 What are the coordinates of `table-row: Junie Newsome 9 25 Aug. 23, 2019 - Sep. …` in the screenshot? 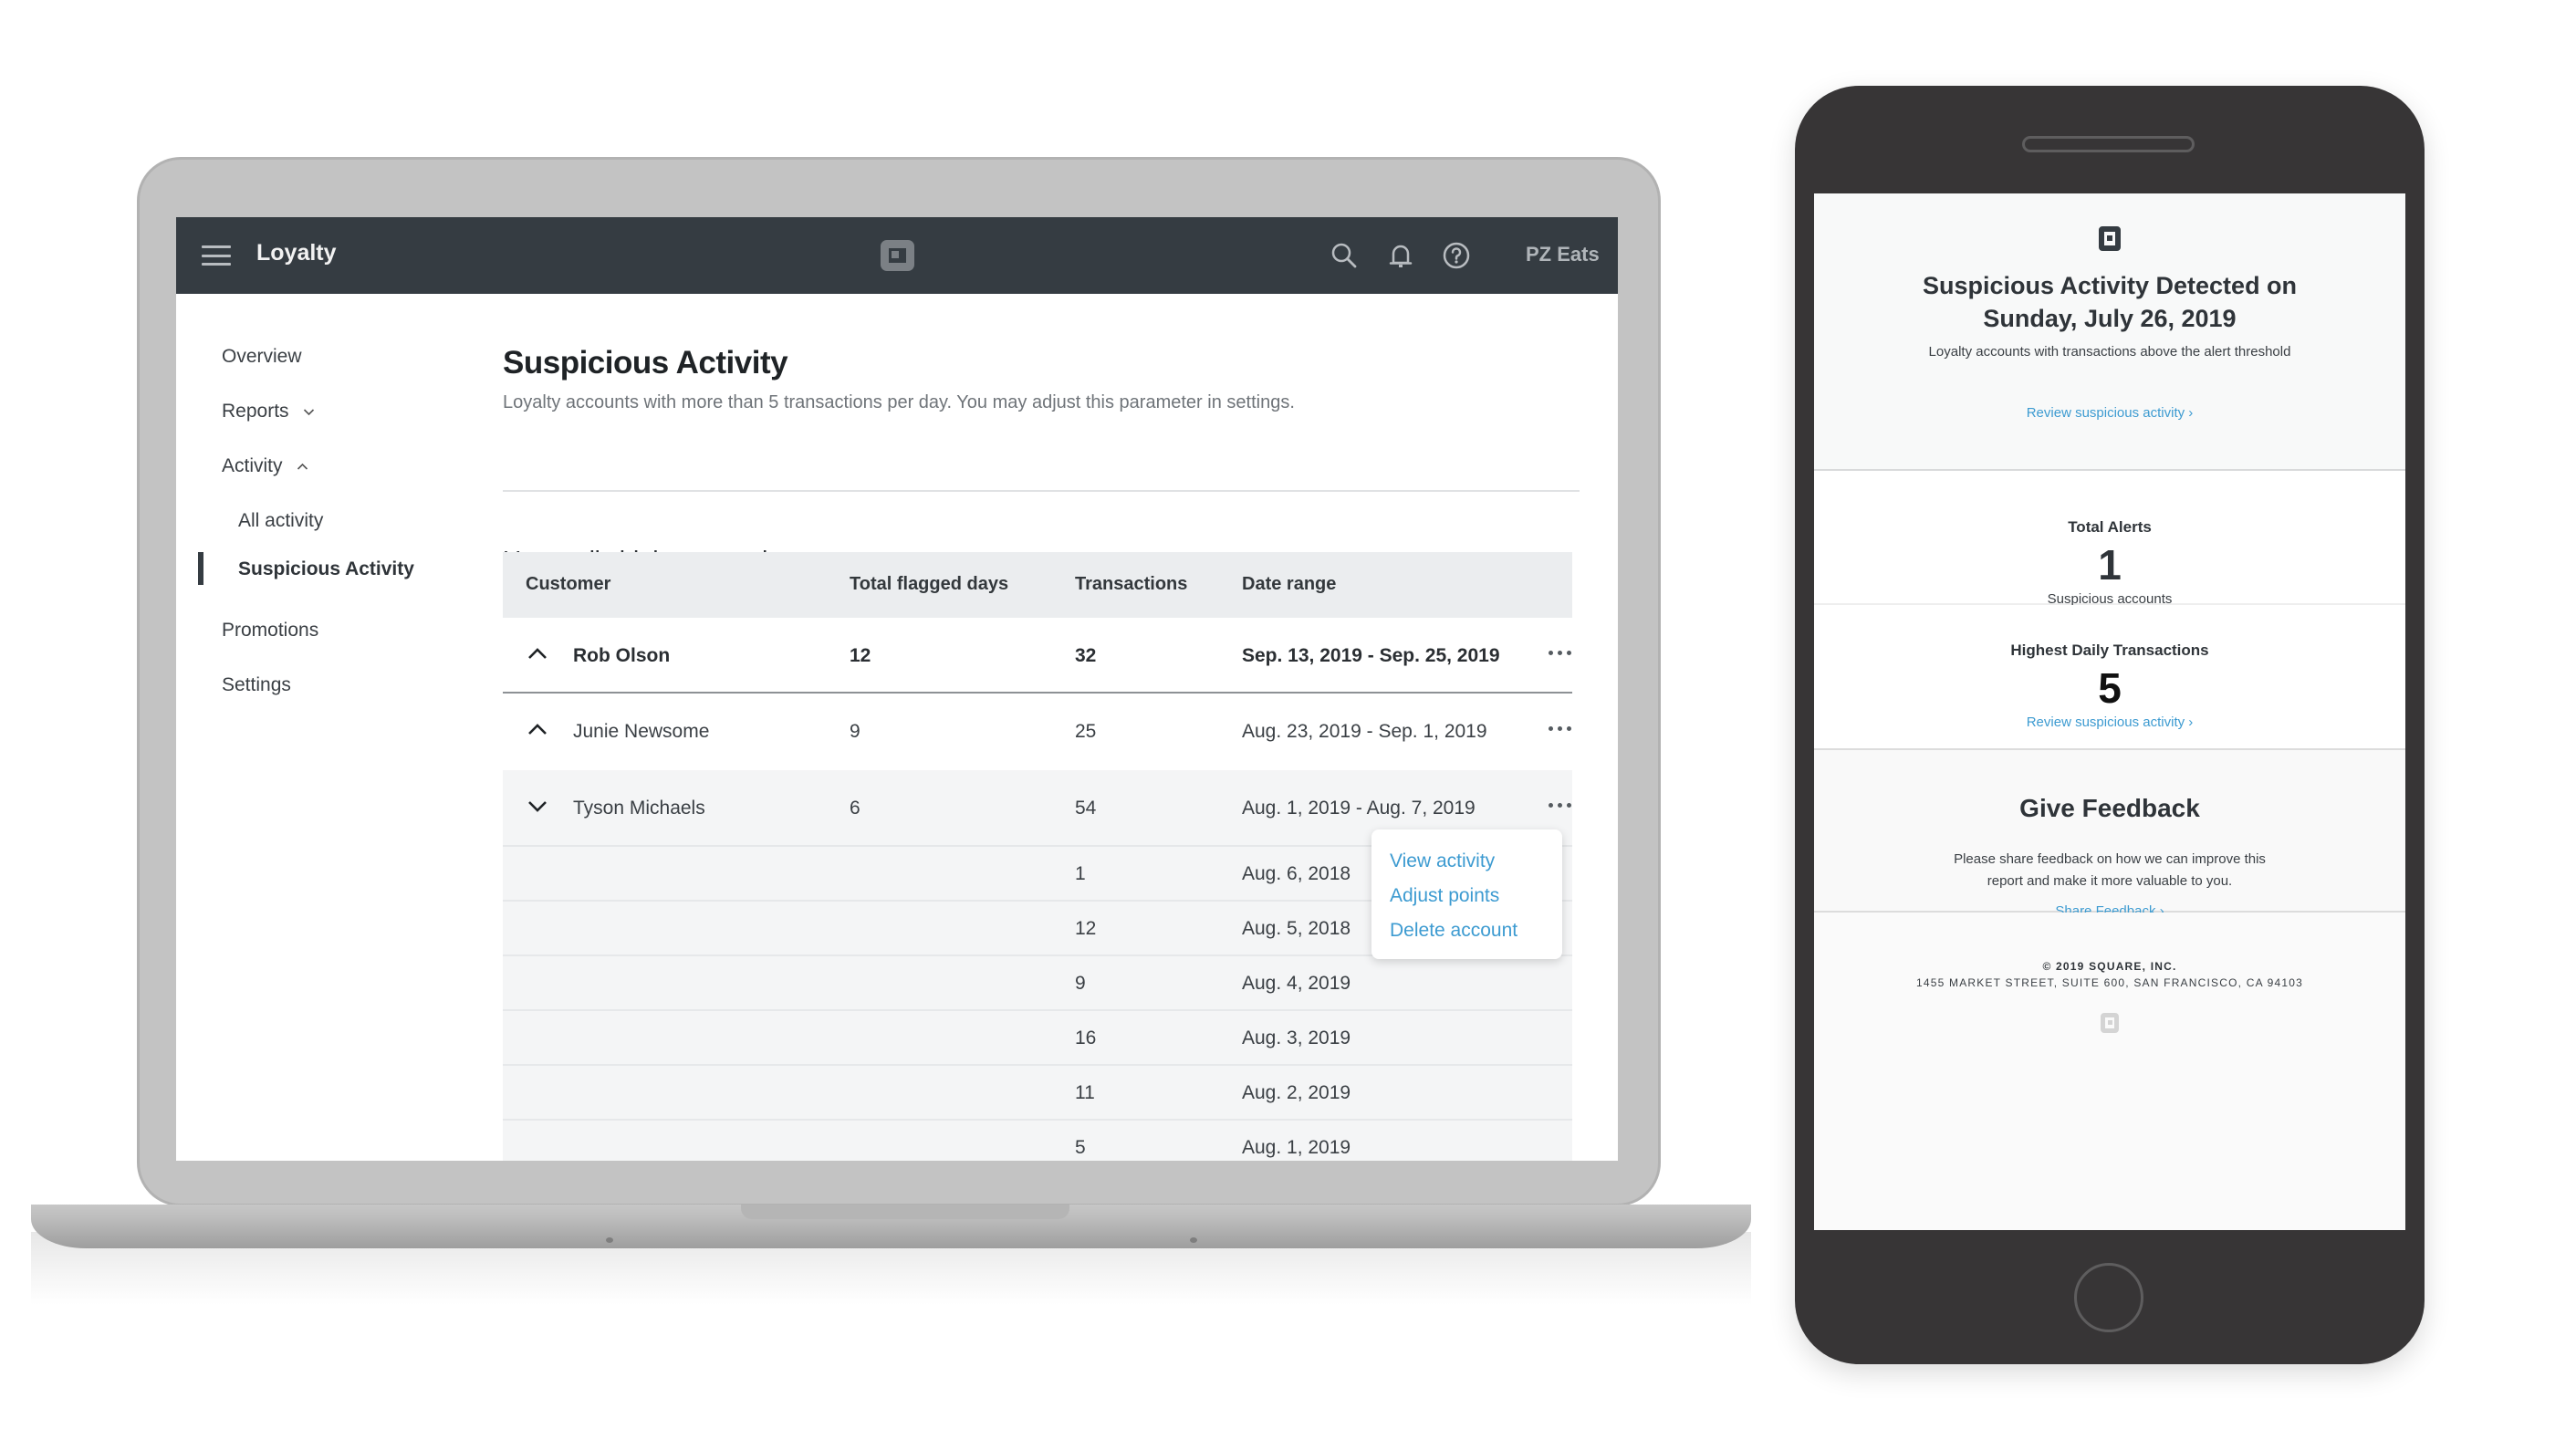 It's located at (1037, 732).